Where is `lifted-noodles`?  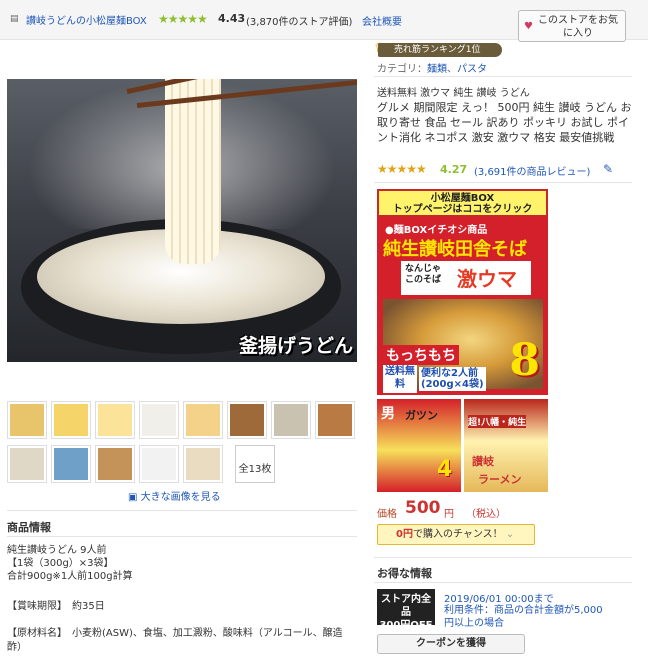
lifted-noodles is located at coordinates (193, 171).